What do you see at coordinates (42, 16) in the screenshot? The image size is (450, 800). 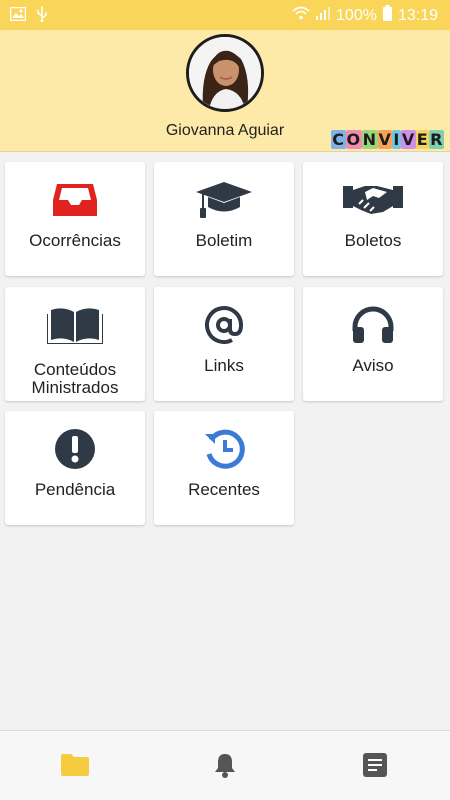 I see `usb-icon` at bounding box center [42, 16].